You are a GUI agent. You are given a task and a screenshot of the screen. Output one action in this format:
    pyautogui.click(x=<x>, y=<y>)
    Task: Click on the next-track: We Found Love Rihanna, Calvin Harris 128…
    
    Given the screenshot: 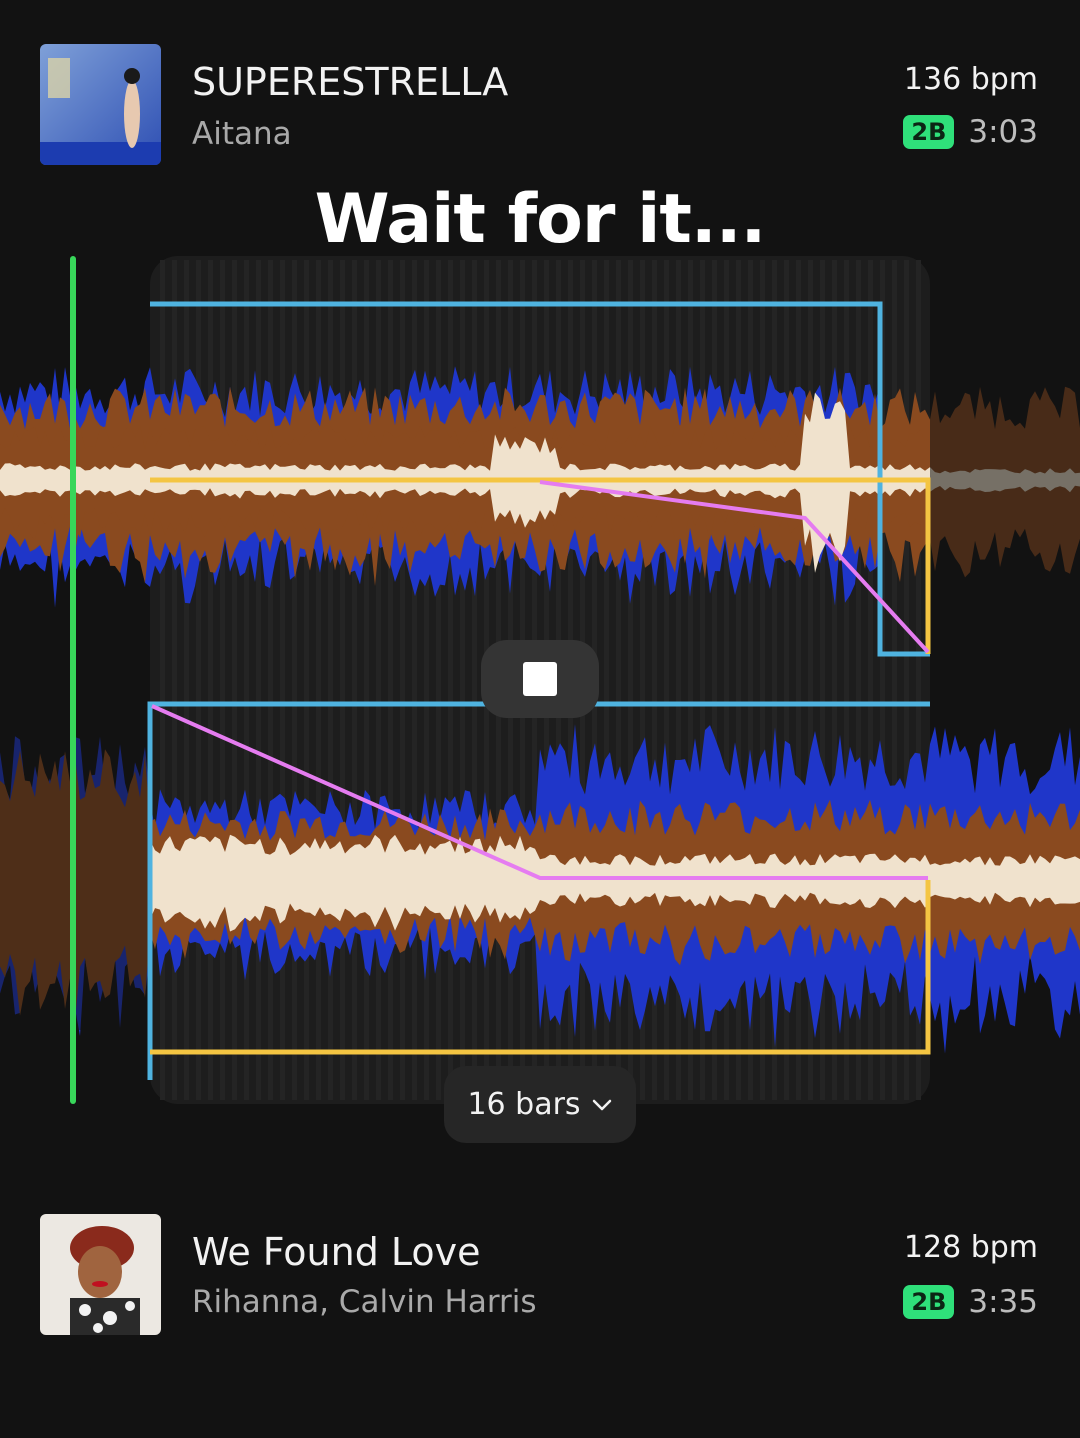 What is the action you would take?
    pyautogui.click(x=540, y=1275)
    